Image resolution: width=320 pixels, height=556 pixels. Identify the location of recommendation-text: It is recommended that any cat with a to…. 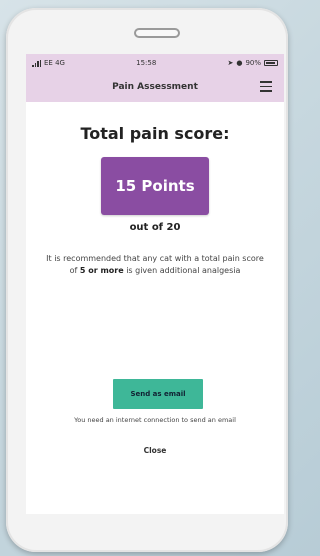
(155, 265).